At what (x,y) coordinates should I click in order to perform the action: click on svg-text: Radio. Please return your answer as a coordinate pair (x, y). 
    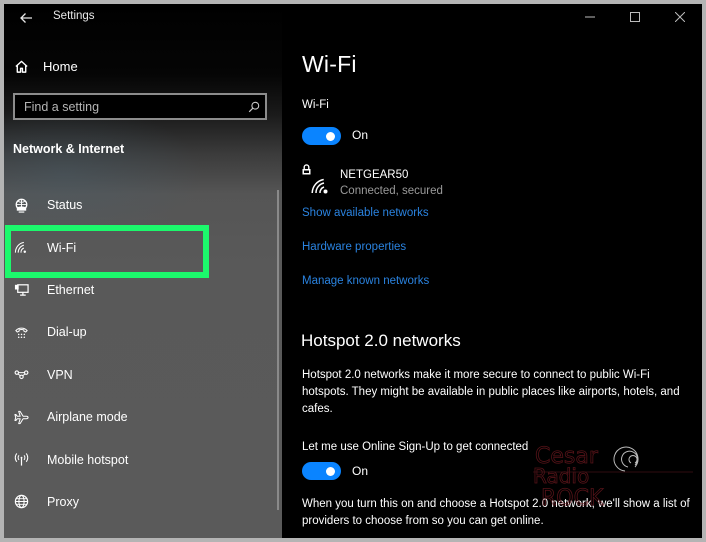
    Looking at the image, I should click on (561, 476).